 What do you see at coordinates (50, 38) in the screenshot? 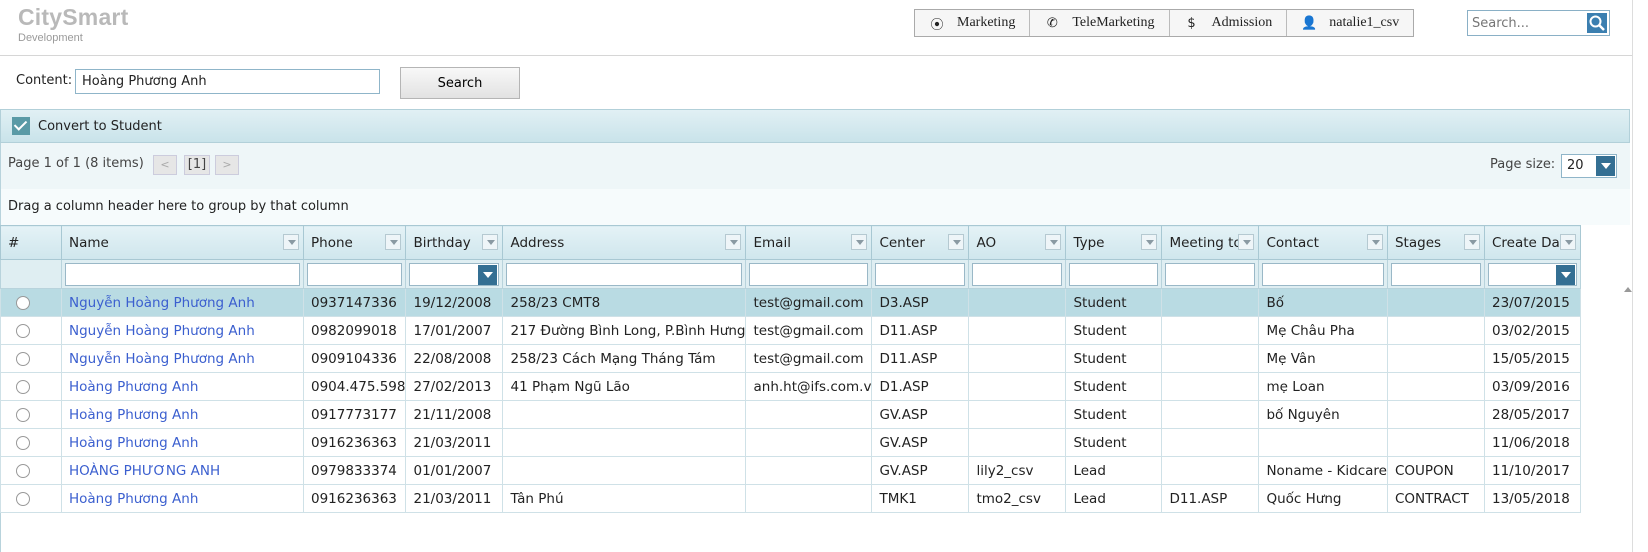
I see `app-logo-subtitle: Development` at bounding box center [50, 38].